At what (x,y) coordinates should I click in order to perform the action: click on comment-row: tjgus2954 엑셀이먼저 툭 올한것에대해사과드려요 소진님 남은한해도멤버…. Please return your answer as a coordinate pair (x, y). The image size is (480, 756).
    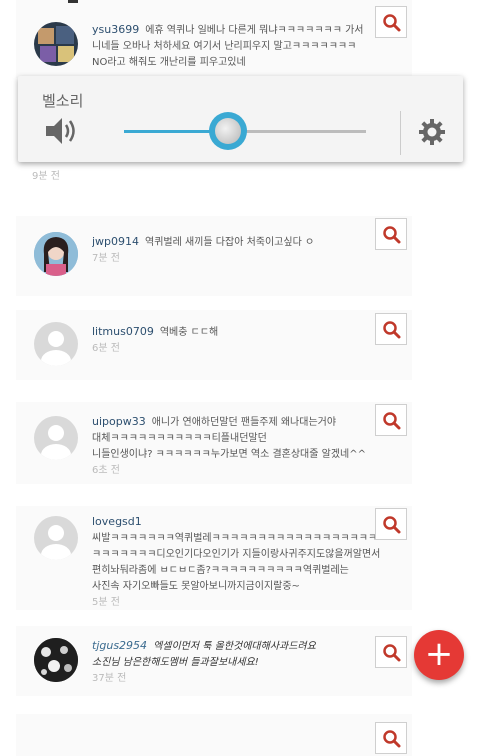
    Looking at the image, I should click on (214, 661).